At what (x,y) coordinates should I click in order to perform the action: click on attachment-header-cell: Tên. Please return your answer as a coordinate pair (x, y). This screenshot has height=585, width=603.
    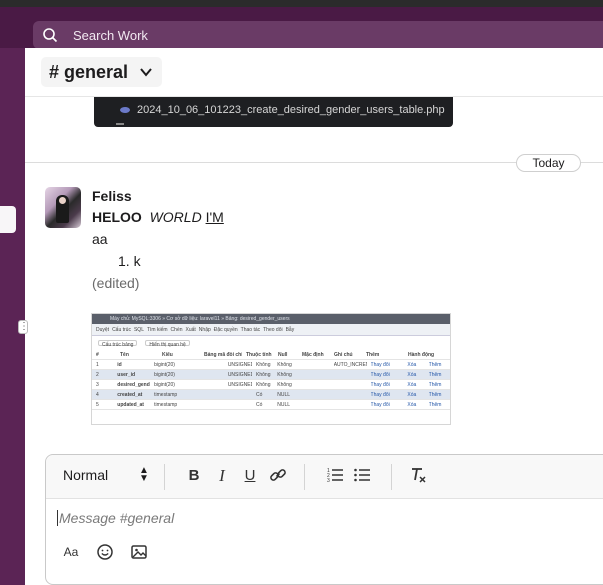
    Looking at the image, I should click on (124, 354).